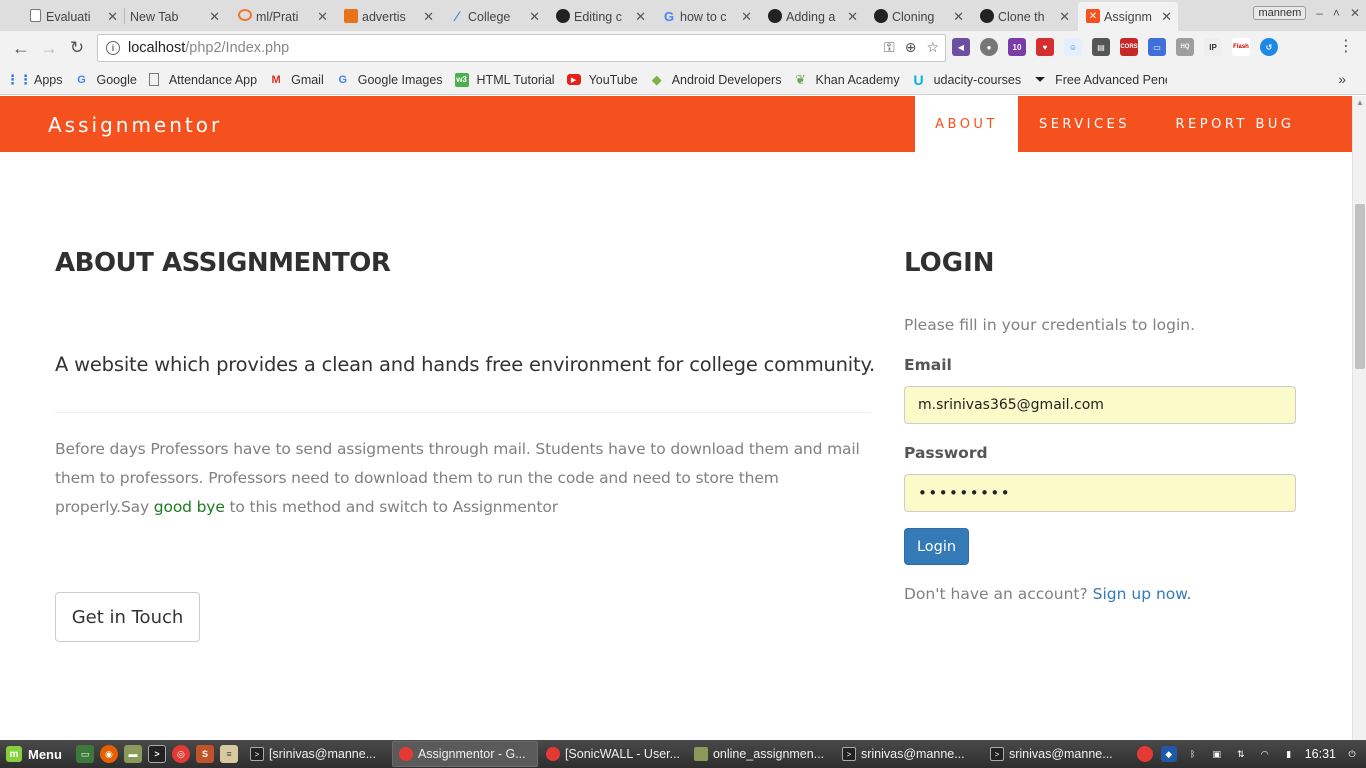 The image size is (1366, 768). I want to click on bookmark-item: G Google, so click(106, 80).